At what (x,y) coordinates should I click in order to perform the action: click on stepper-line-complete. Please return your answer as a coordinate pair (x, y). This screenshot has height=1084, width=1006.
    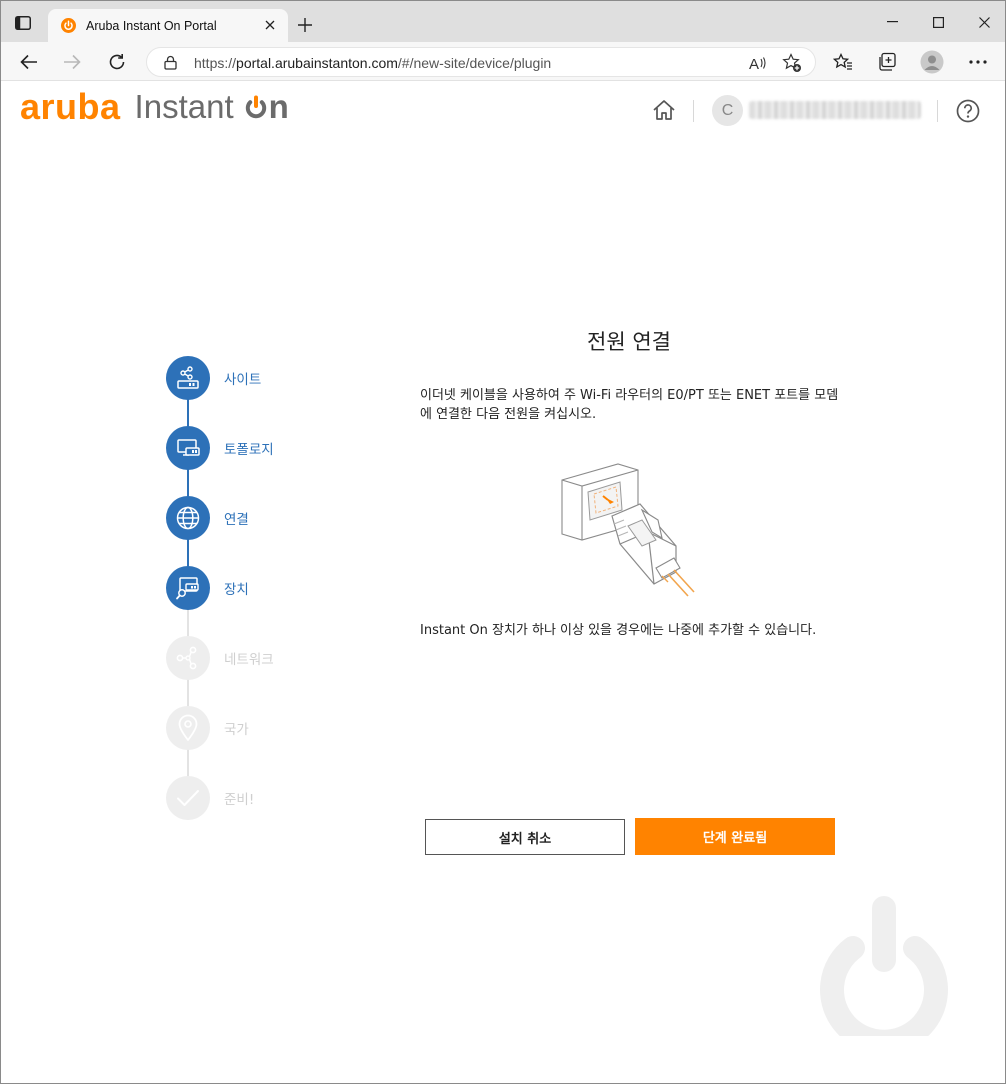
    Looking at the image, I should click on (188, 483).